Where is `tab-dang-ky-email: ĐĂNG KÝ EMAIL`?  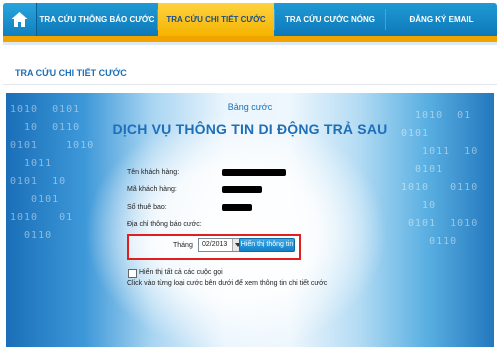 tab-dang-ky-email: ĐĂNG KÝ EMAIL is located at coordinates (441, 19).